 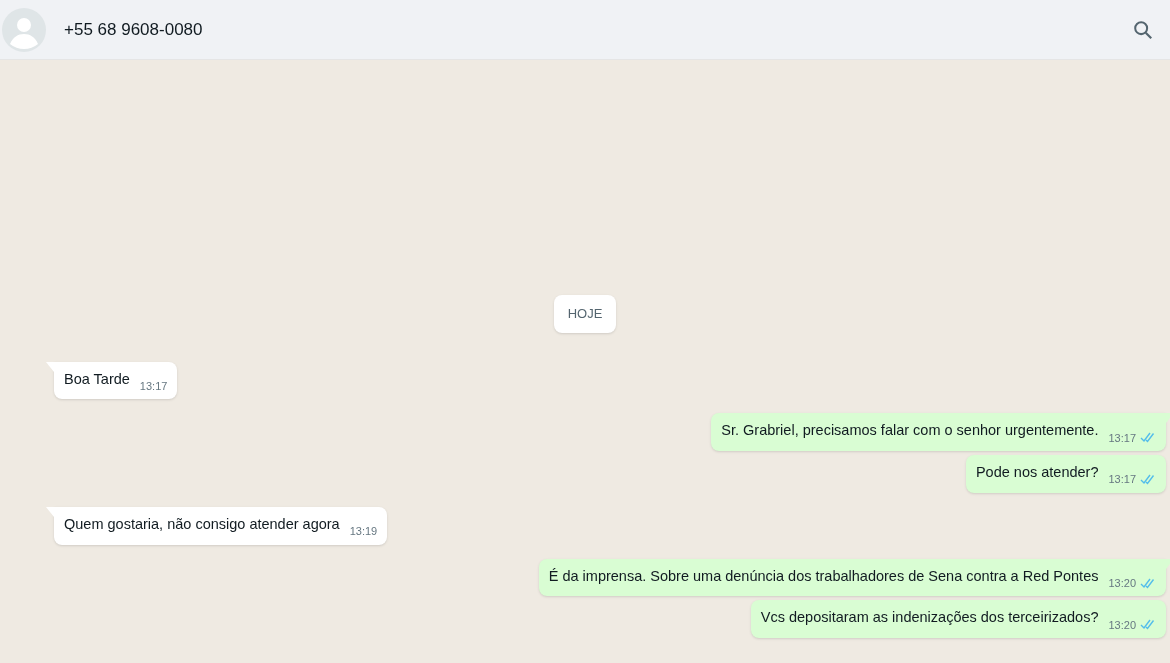 What do you see at coordinates (1037, 472) in the screenshot?
I see `message-text: Pode nos atender?` at bounding box center [1037, 472].